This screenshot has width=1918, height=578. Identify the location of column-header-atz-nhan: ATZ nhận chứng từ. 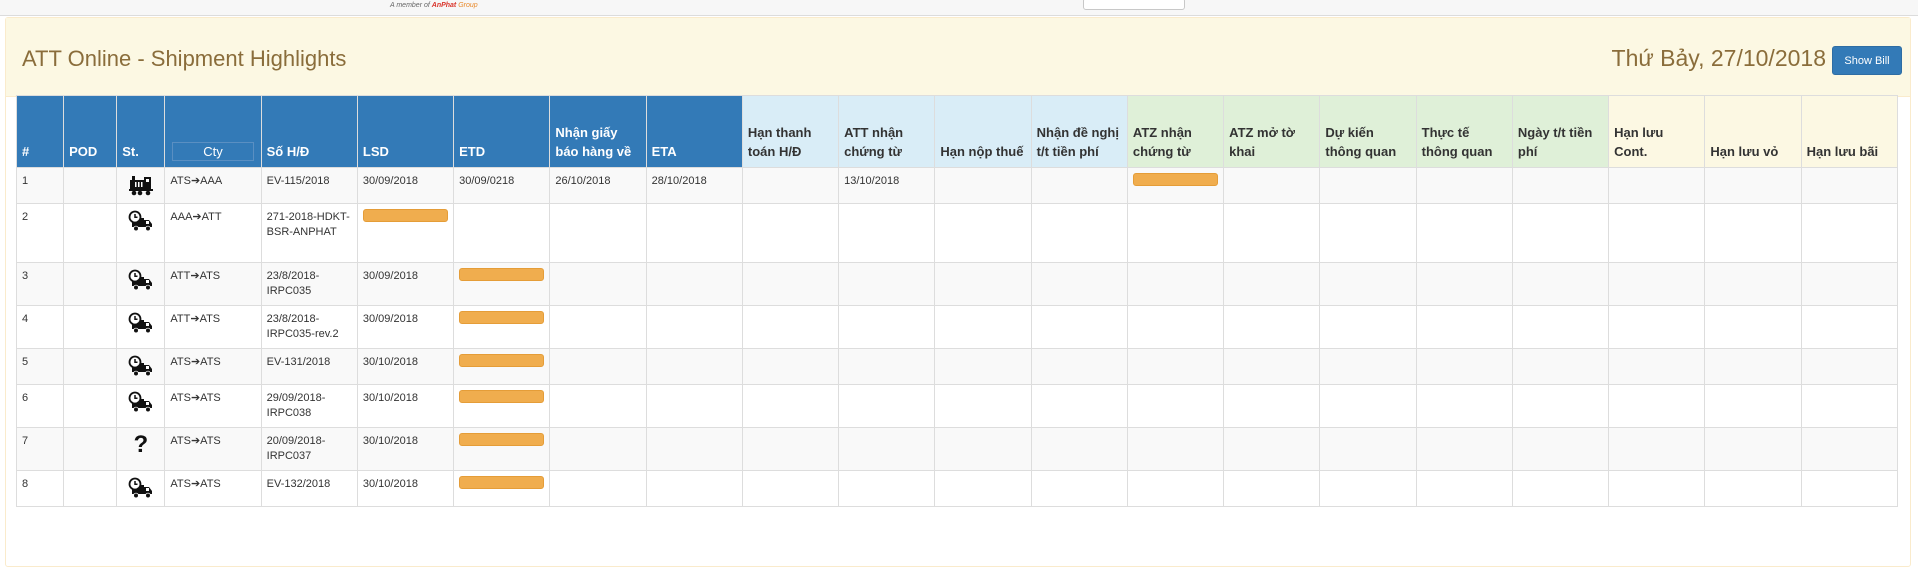
(1175, 131).